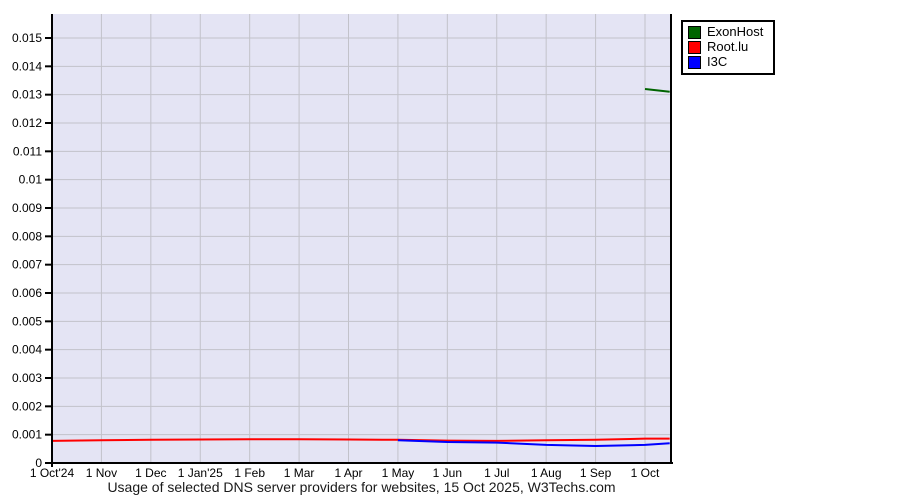 This screenshot has height=500, width=900. What do you see at coordinates (645, 473) in the screenshot?
I see `x-axis-tick-label: 1 Oct` at bounding box center [645, 473].